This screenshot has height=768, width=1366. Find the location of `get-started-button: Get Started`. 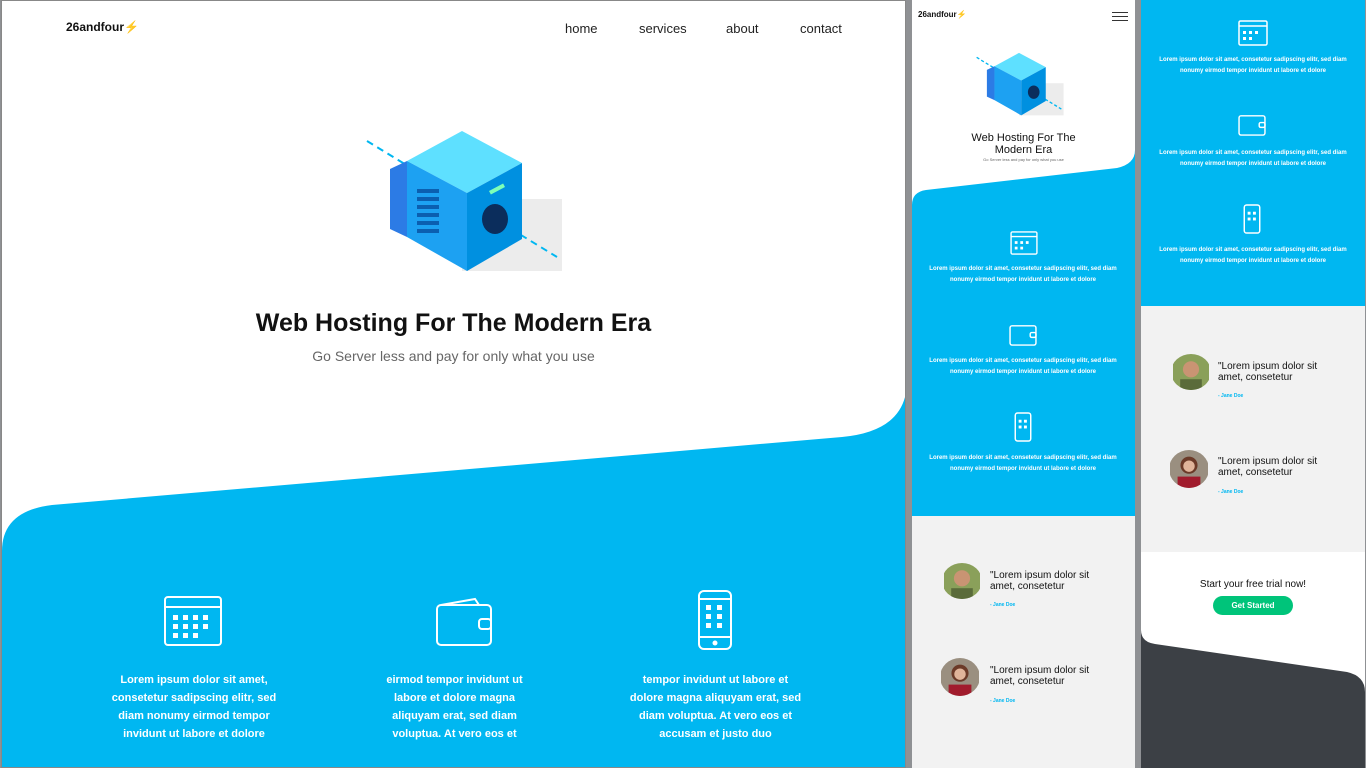

get-started-button: Get Started is located at coordinates (1253, 605).